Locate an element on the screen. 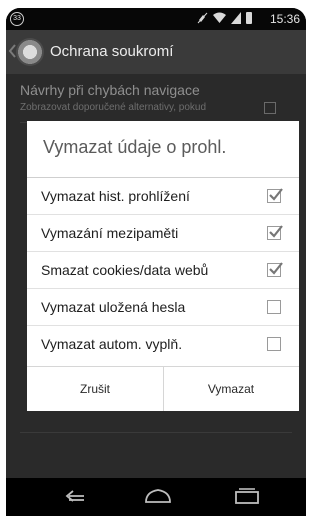 This screenshot has width=320, height=516. setting-title-navigation-errors: Návrhy při chybách navigace is located at coordinates (110, 90).